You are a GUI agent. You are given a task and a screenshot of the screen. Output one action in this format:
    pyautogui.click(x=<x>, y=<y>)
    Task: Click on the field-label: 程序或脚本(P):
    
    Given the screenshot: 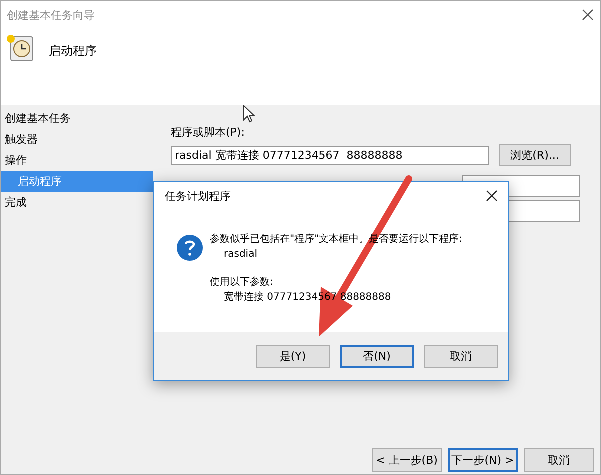 What is the action you would take?
    pyautogui.click(x=208, y=132)
    